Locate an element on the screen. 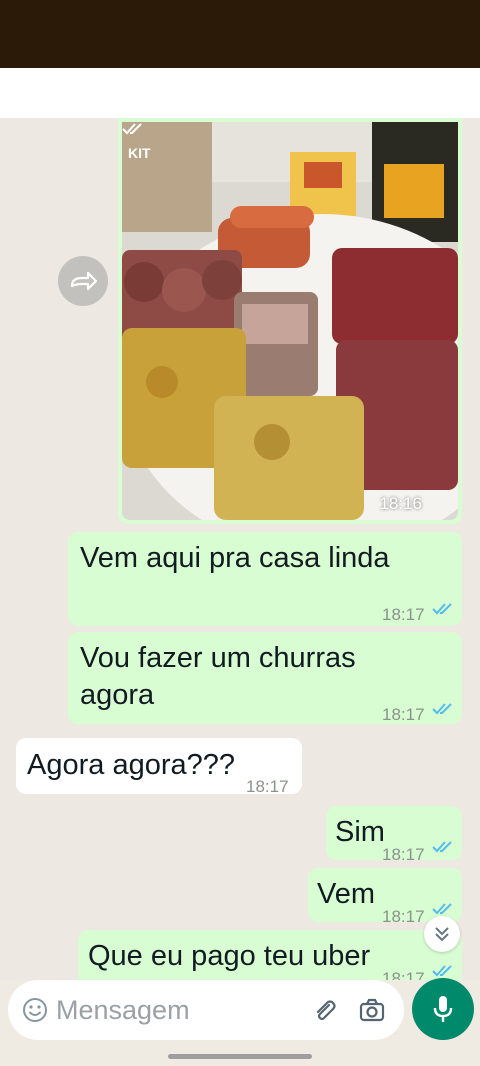  chat-header is located at coordinates (240, 93).